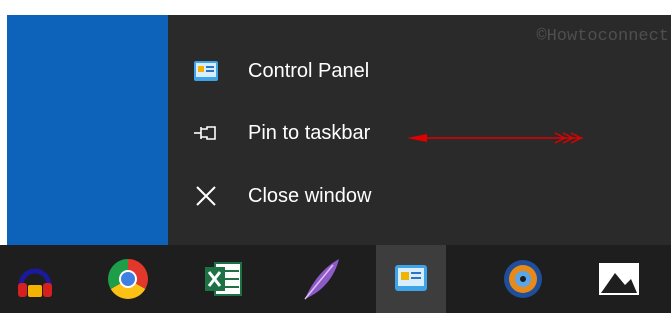 This screenshot has width=671, height=313. I want to click on annotation-arrow, so click(495, 138).